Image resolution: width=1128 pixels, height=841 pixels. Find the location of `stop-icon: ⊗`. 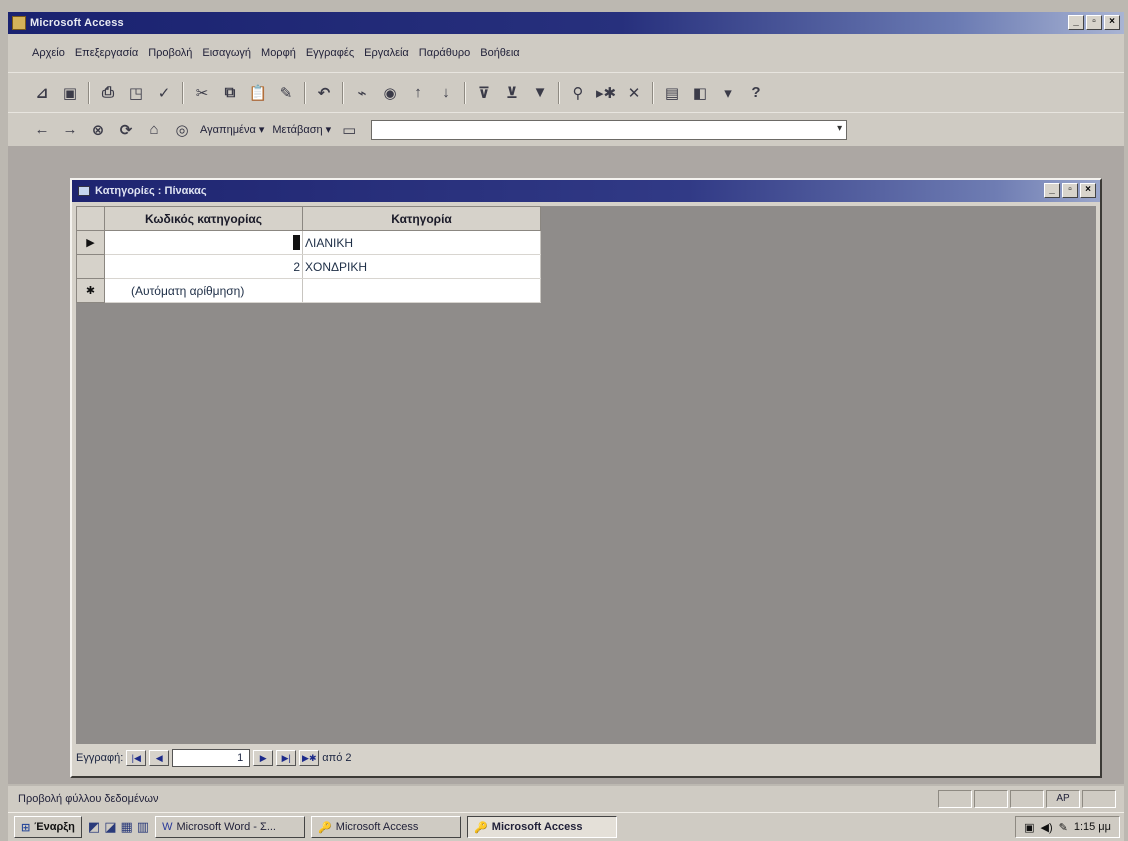

stop-icon: ⊗ is located at coordinates (98, 130).